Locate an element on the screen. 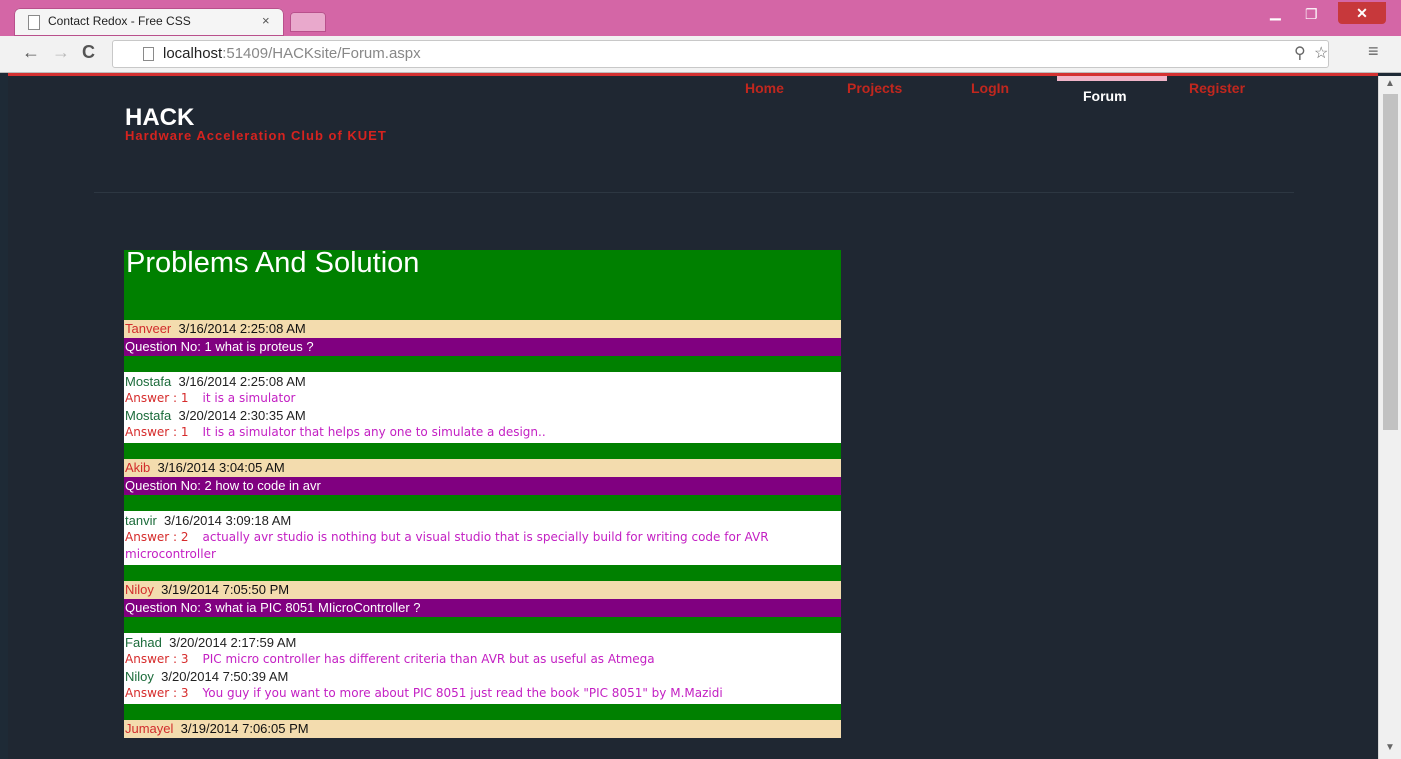  scroll-down-icon: ▼ is located at coordinates (1390, 747).